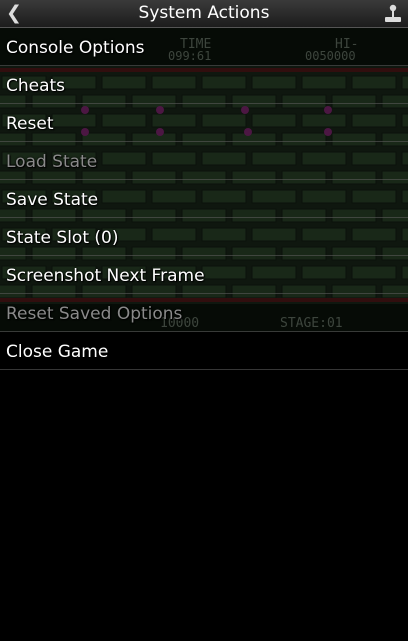 Image resolution: width=408 pixels, height=641 pixels. I want to click on page-title: System Actions, so click(204, 13).